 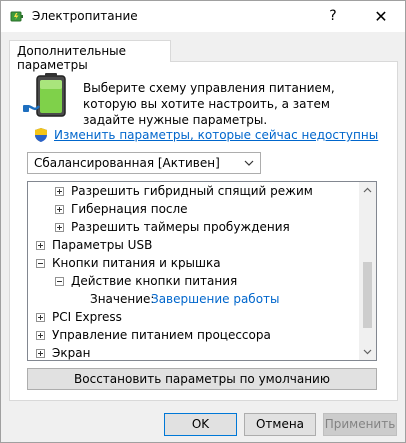 I want to click on tree-item-label: Действие кнопки питания, so click(x=154, y=281).